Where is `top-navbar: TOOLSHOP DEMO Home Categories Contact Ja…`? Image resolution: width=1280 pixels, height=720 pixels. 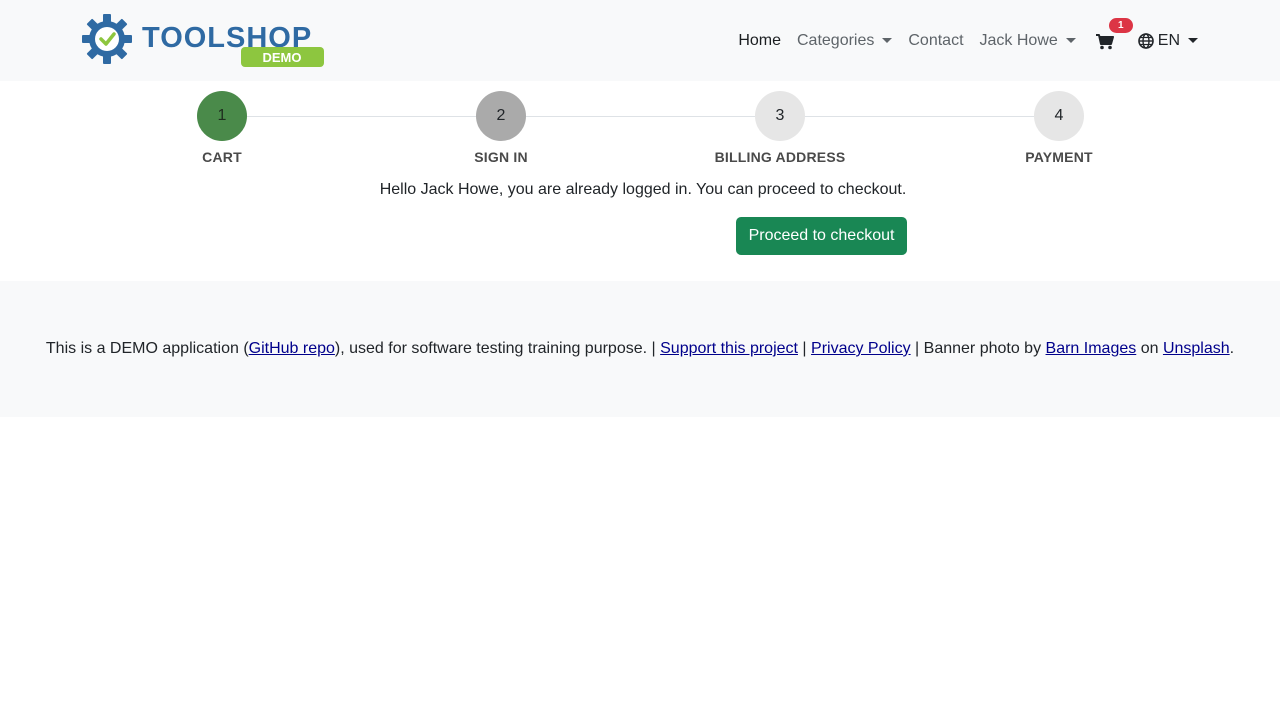 top-navbar: TOOLSHOP DEMO Home Categories Contact Ja… is located at coordinates (640, 40).